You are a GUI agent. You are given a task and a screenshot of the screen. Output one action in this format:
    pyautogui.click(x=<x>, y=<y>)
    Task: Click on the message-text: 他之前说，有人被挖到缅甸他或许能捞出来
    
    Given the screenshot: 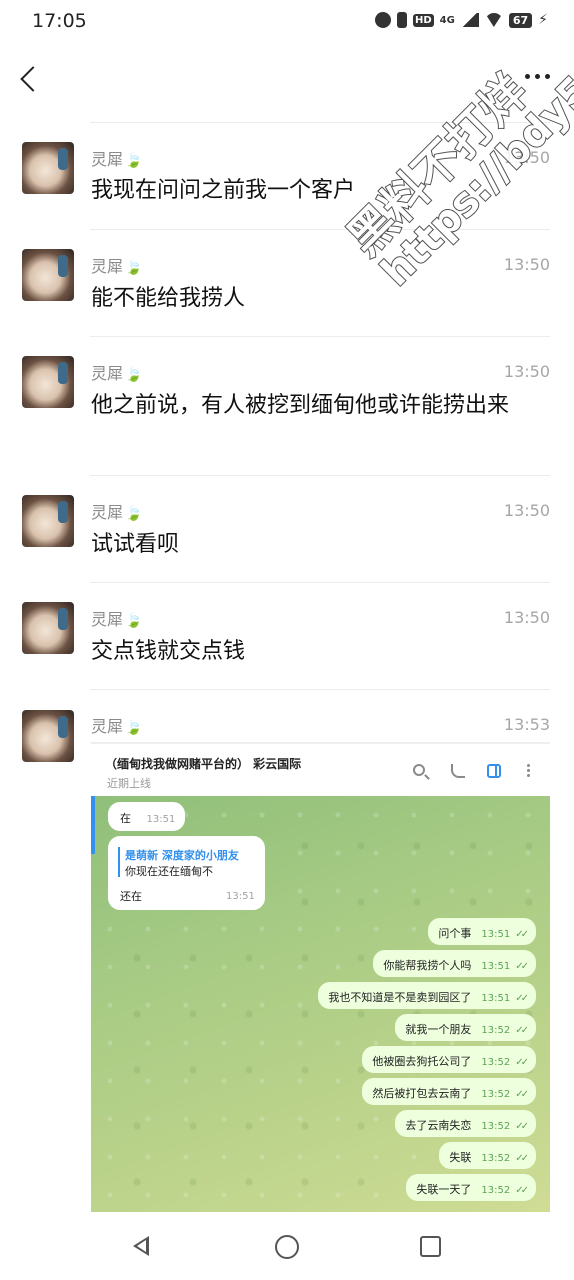 What is the action you would take?
    pyautogui.click(x=300, y=405)
    